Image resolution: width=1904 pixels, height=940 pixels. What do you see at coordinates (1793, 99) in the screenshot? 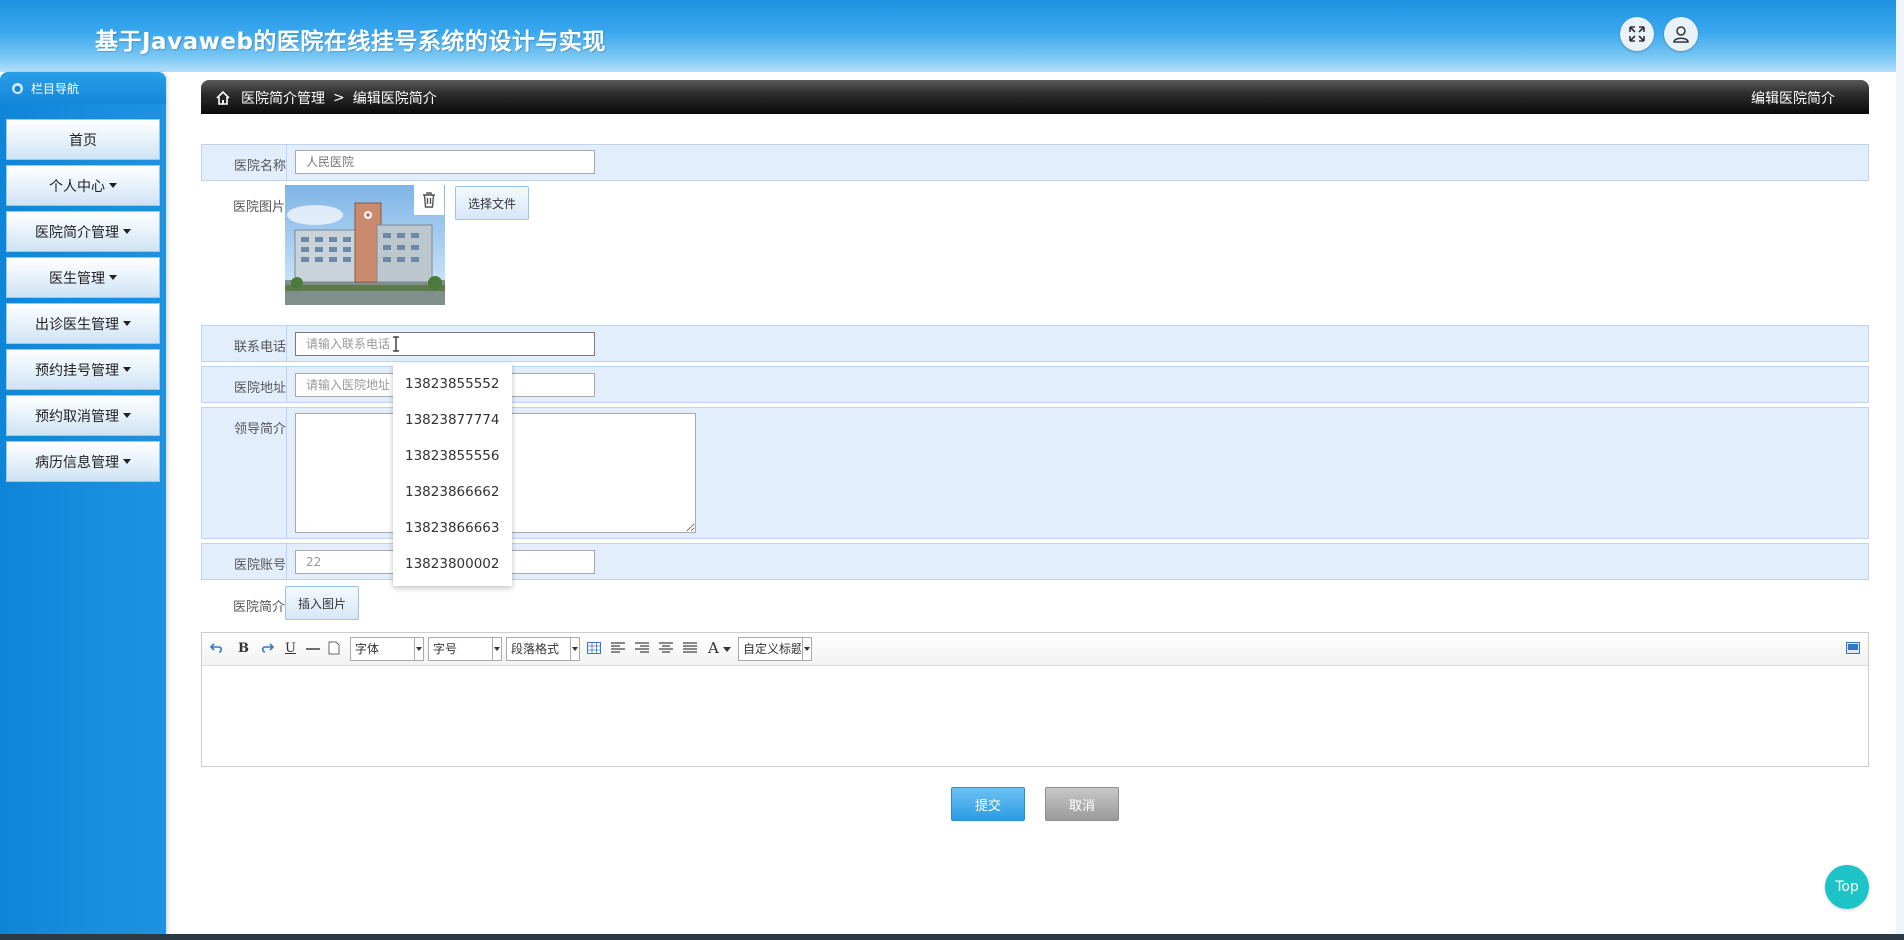
I see `page-heading: 编辑医院简介` at bounding box center [1793, 99].